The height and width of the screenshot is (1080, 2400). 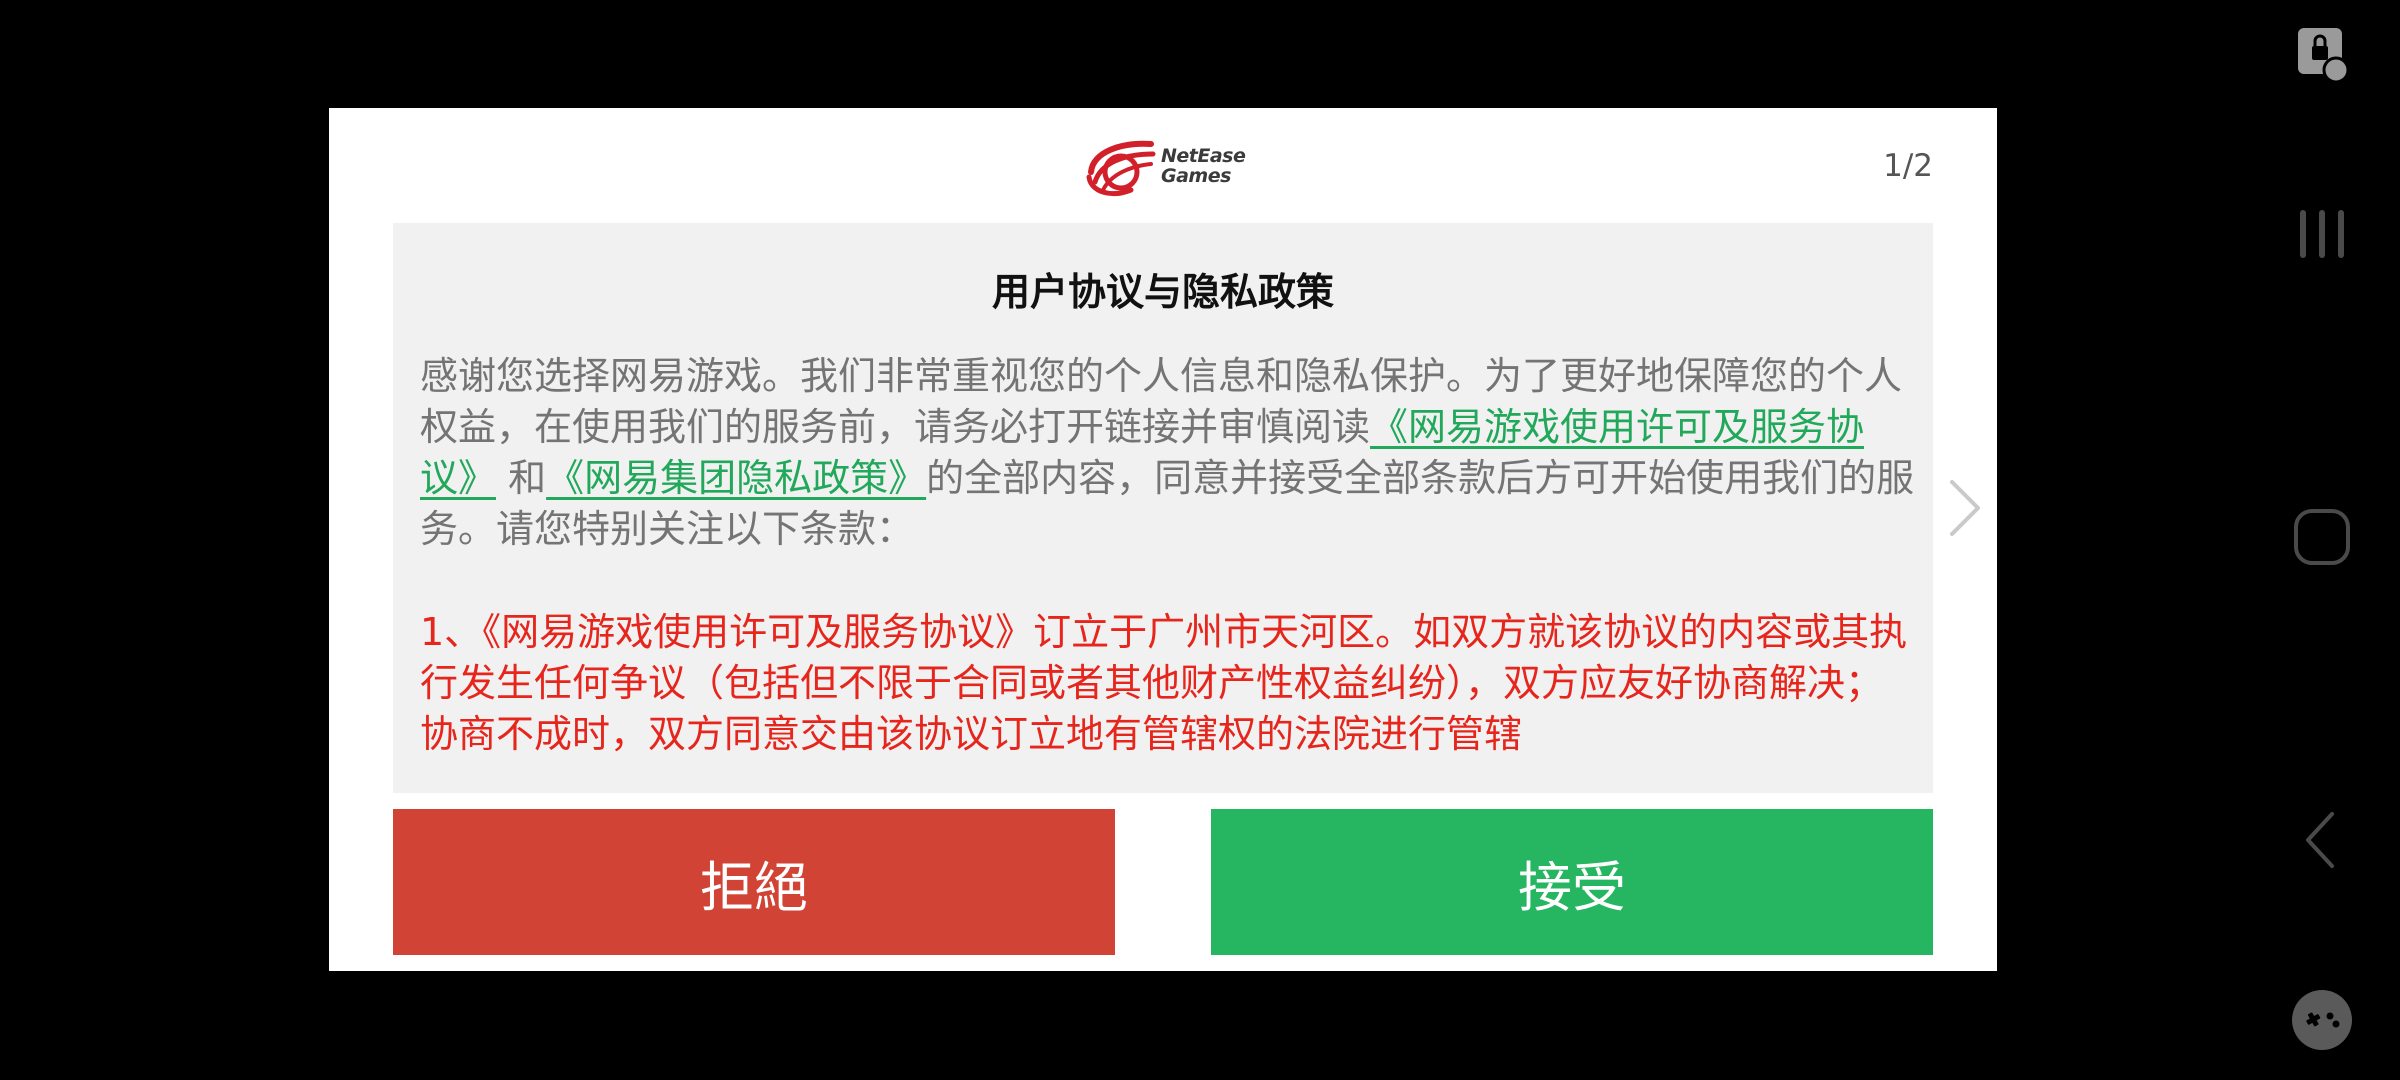 What do you see at coordinates (754, 882) in the screenshot?
I see `reject-button: 拒絕` at bounding box center [754, 882].